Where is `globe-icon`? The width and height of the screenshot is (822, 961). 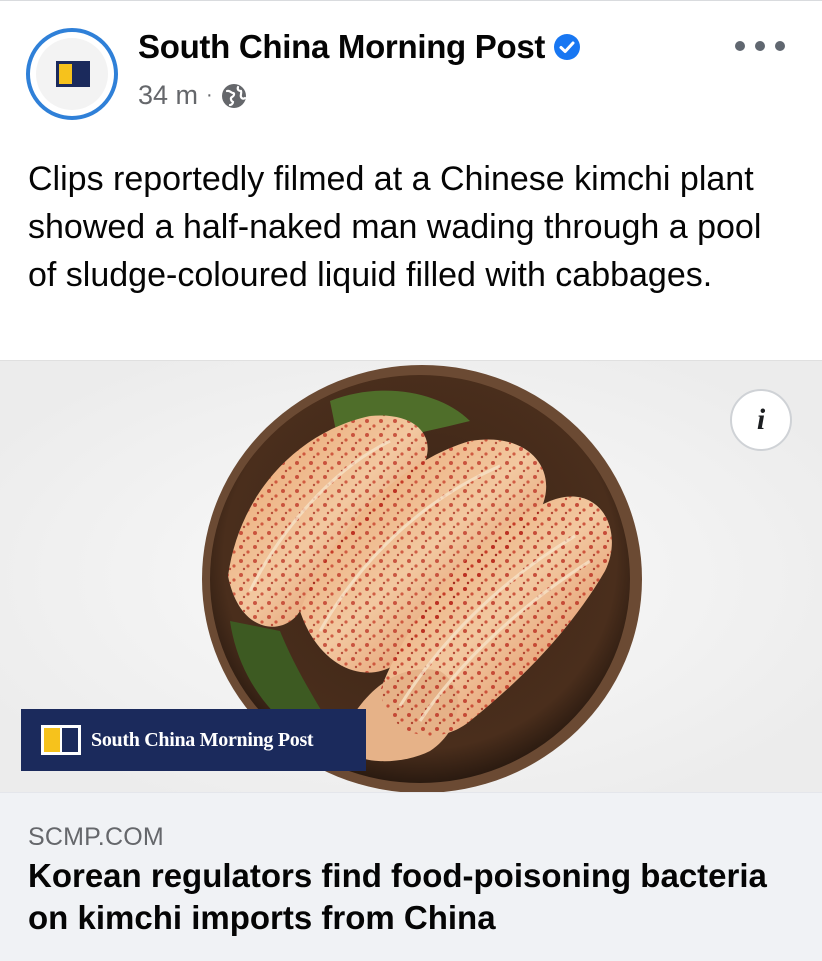
globe-icon is located at coordinates (234, 96).